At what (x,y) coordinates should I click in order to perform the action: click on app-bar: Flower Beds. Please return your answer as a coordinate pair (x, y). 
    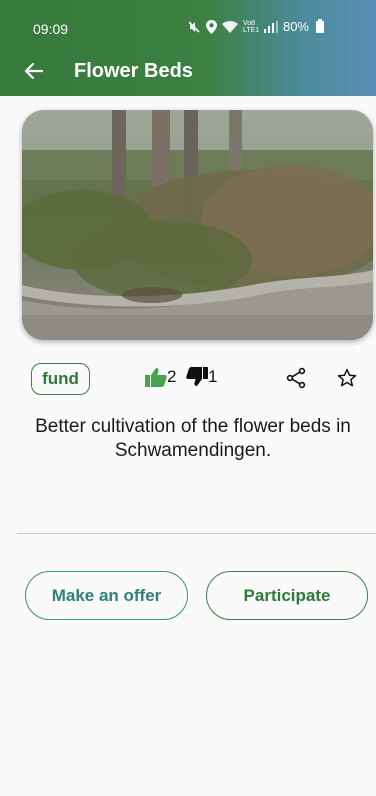
    Looking at the image, I should click on (188, 71).